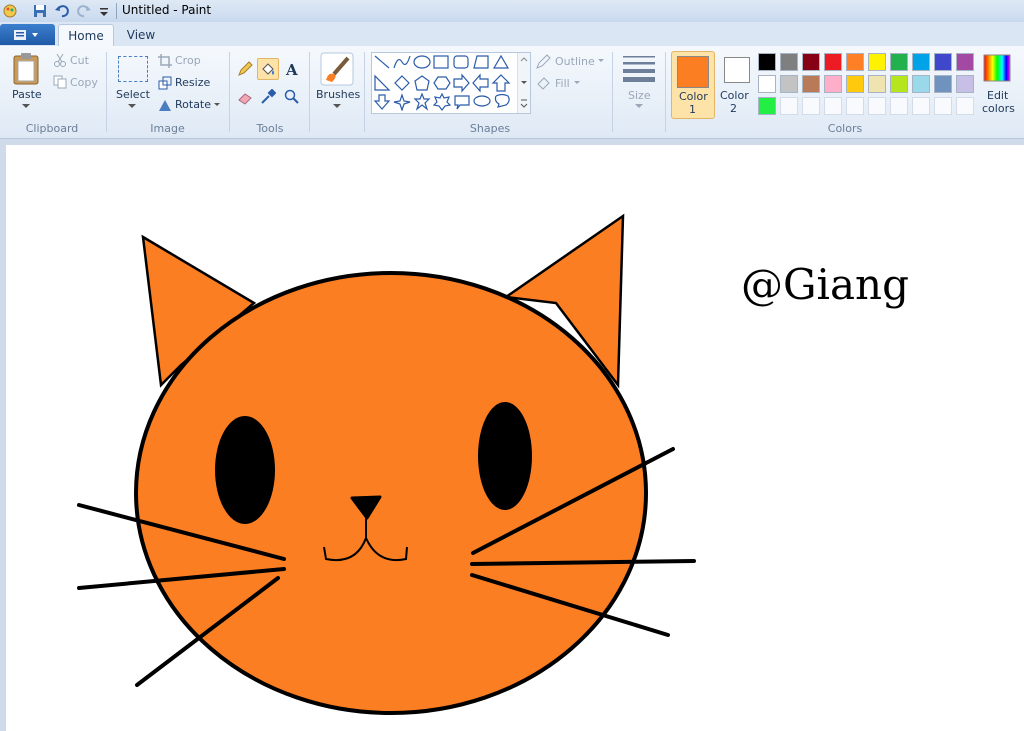 Image resolution: width=1024 pixels, height=731 pixels. I want to click on edit-colors-label-2: colors, so click(998, 108).